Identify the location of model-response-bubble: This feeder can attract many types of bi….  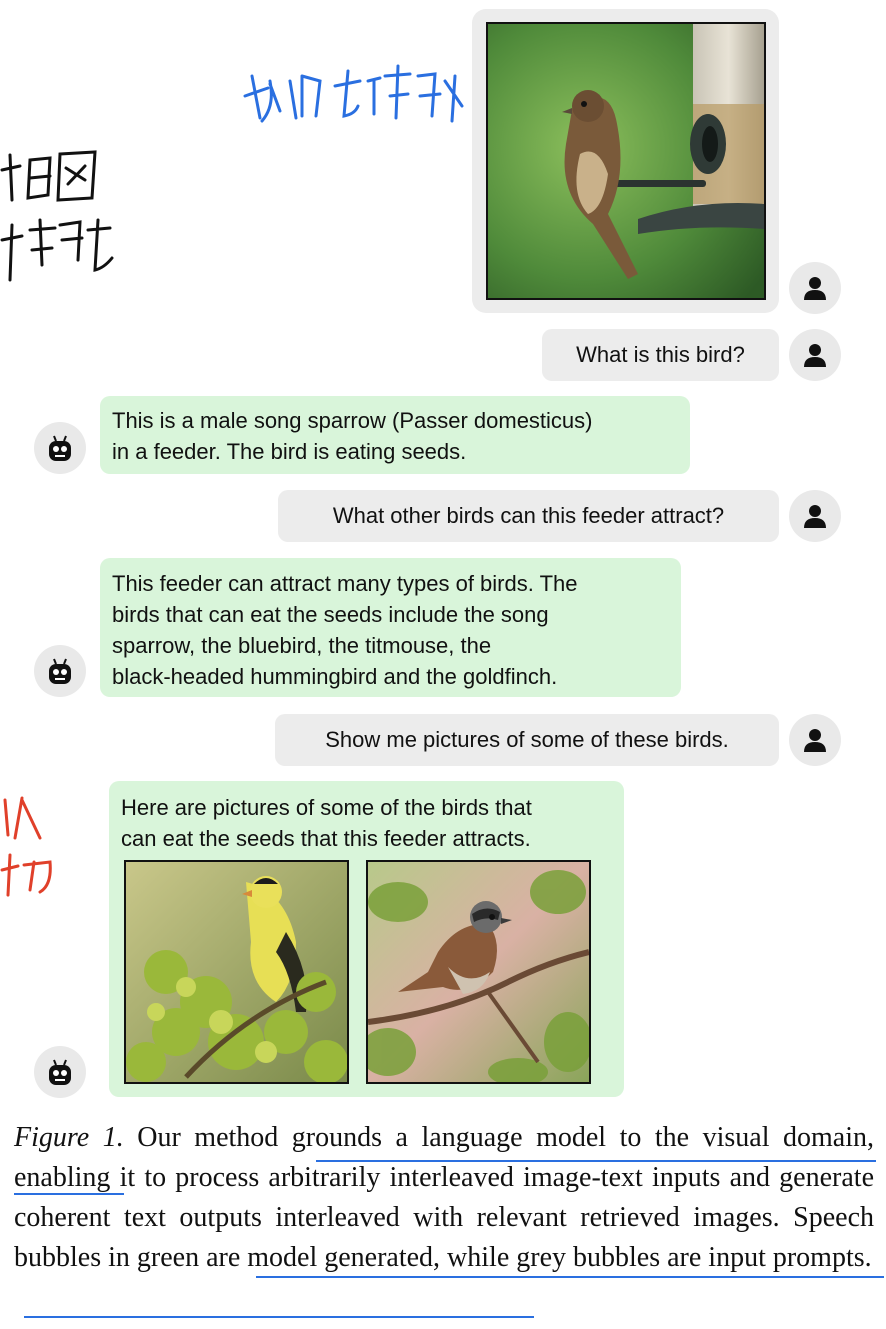
(390, 627).